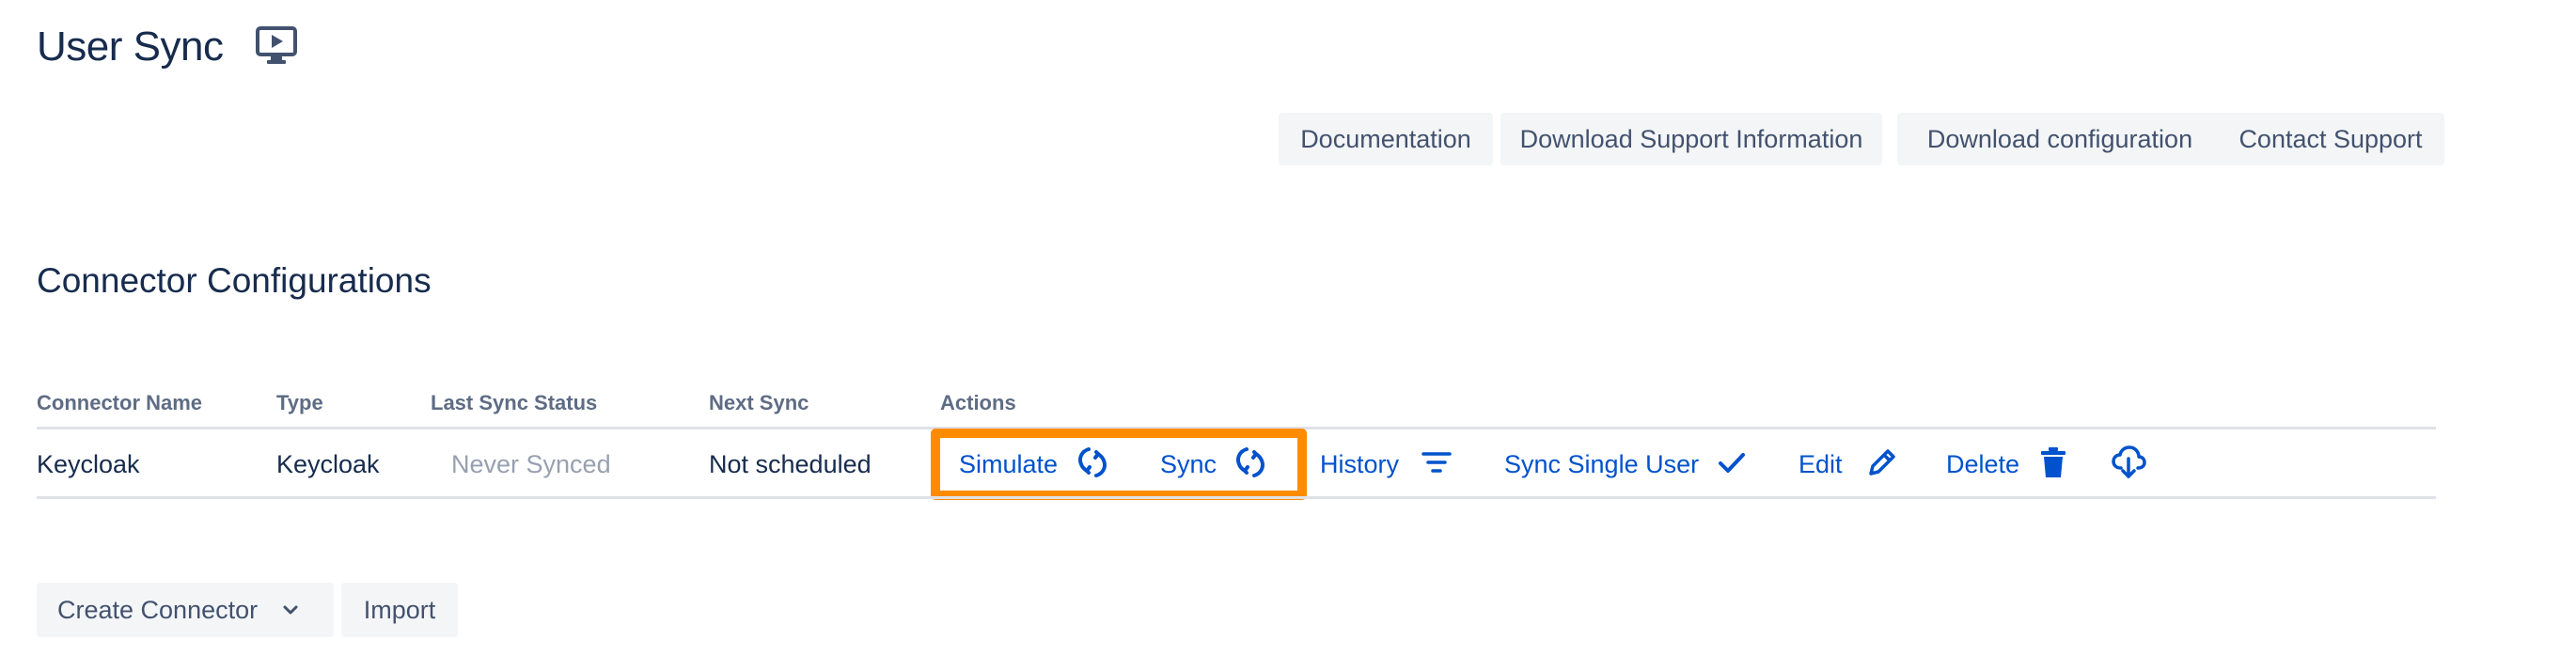 The image size is (2576, 671). I want to click on chevron-down-icon, so click(290, 610).